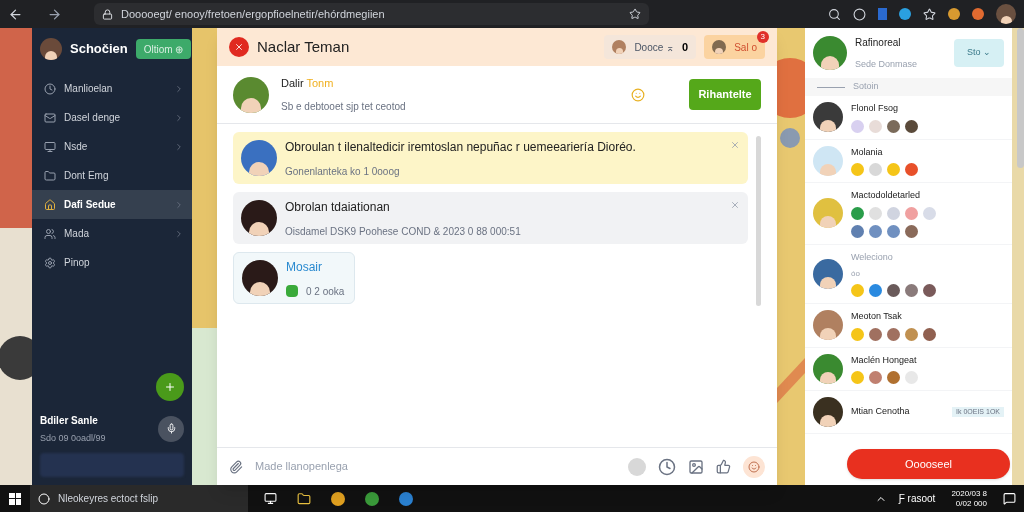 This screenshot has height=512, width=1024. What do you see at coordinates (112, 204) in the screenshot?
I see `nav-item: Dafi Sedue` at bounding box center [112, 204].